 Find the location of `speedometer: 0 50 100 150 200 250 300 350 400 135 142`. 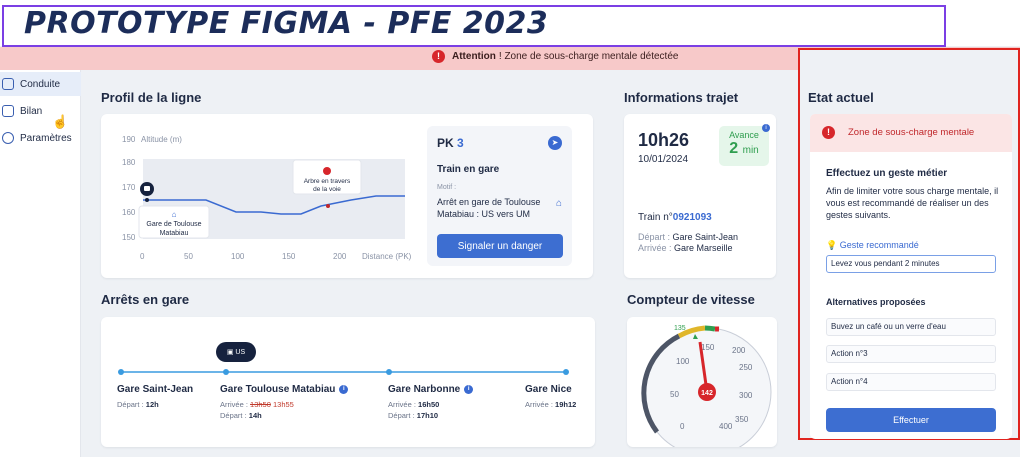

speedometer: 0 50 100 150 200 250 300 350 400 135 142 is located at coordinates (706, 386).